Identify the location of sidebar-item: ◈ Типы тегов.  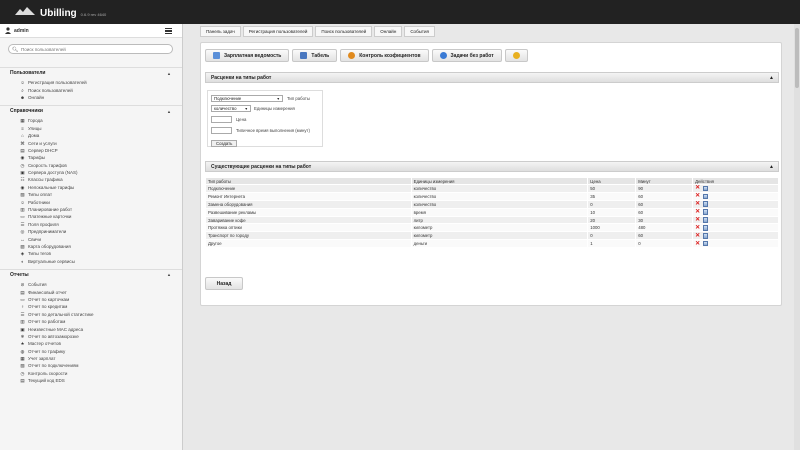
(91, 253).